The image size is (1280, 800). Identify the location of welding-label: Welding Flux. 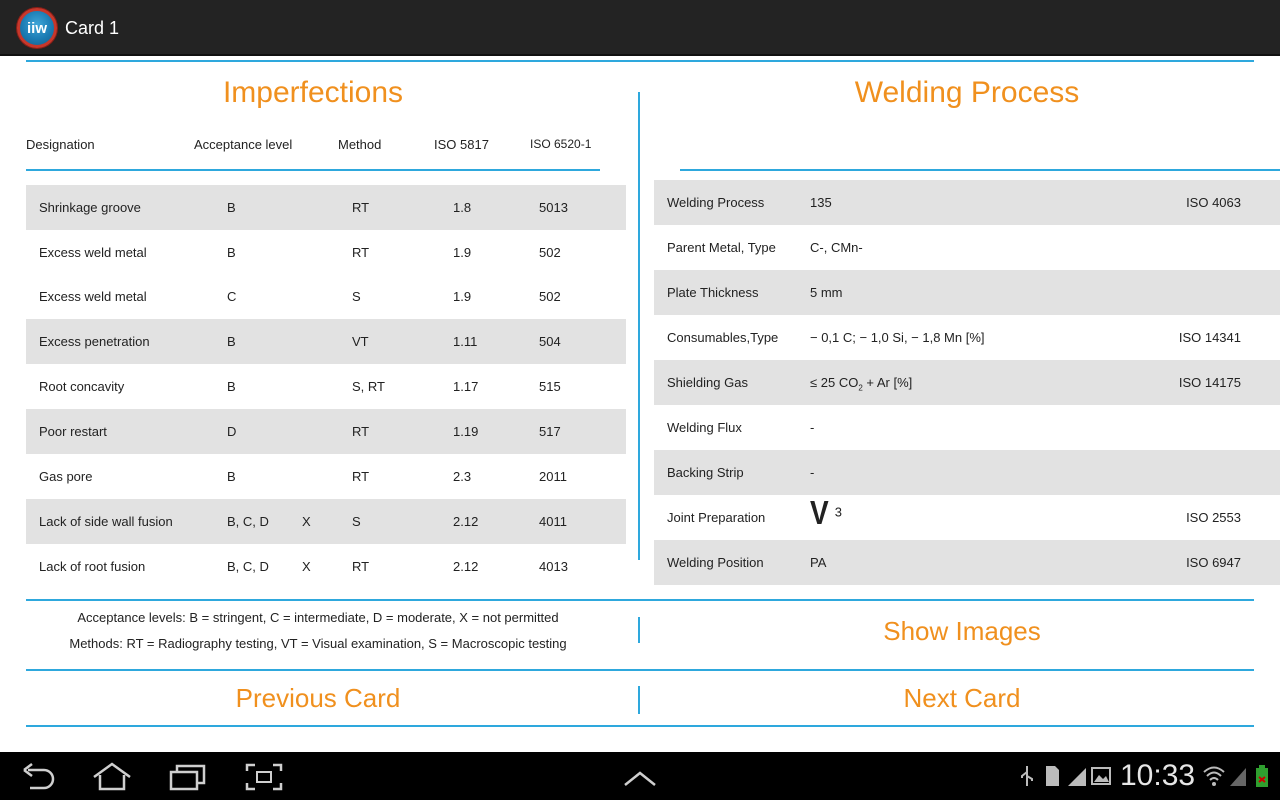
(704, 427).